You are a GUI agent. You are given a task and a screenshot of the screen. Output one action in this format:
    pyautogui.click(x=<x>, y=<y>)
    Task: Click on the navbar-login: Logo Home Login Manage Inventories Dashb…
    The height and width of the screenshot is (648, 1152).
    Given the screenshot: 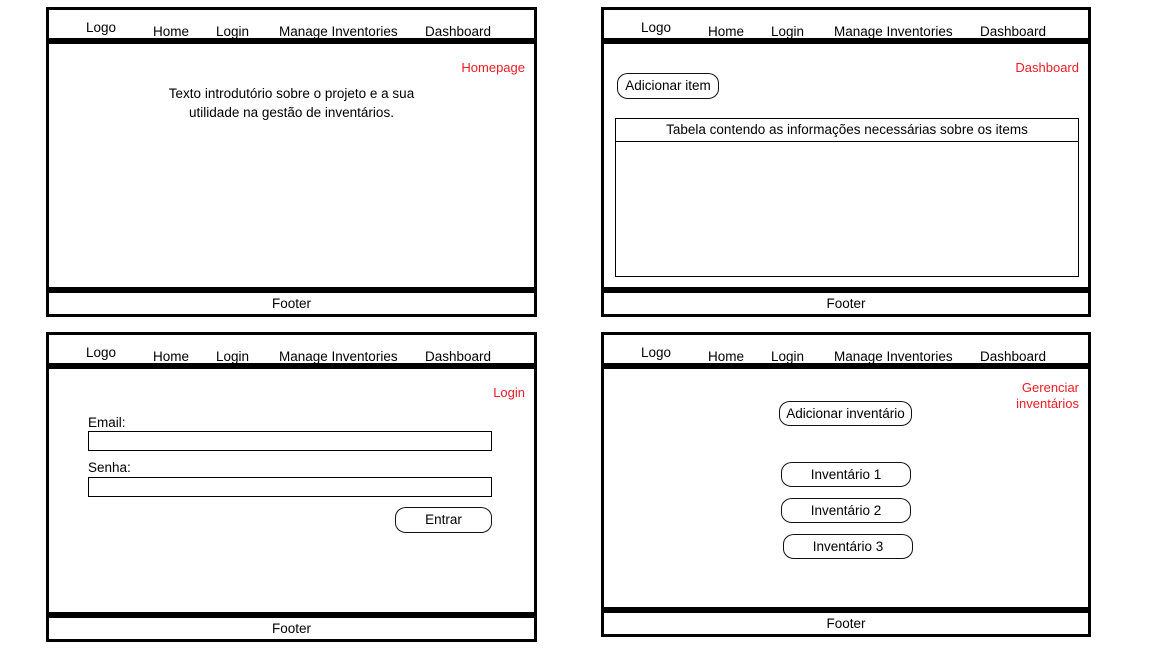 What is the action you would take?
    pyautogui.click(x=291, y=349)
    